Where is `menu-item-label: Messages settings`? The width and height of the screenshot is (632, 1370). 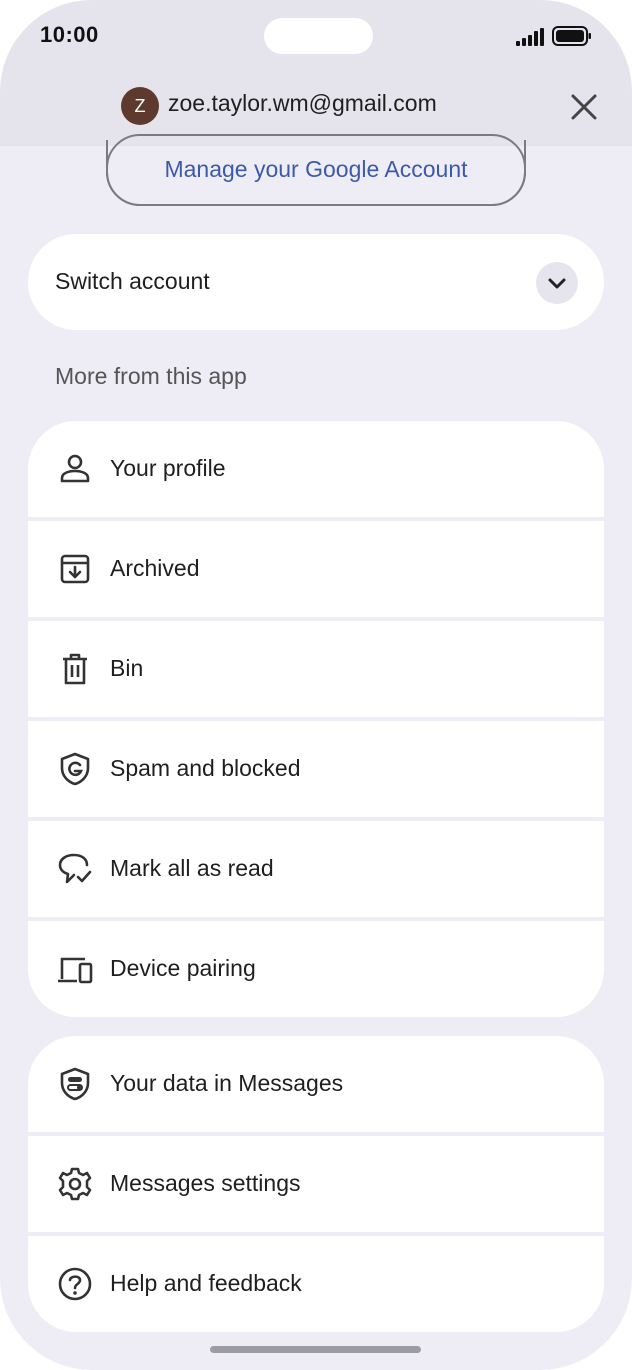
menu-item-label: Messages settings is located at coordinates (205, 1183).